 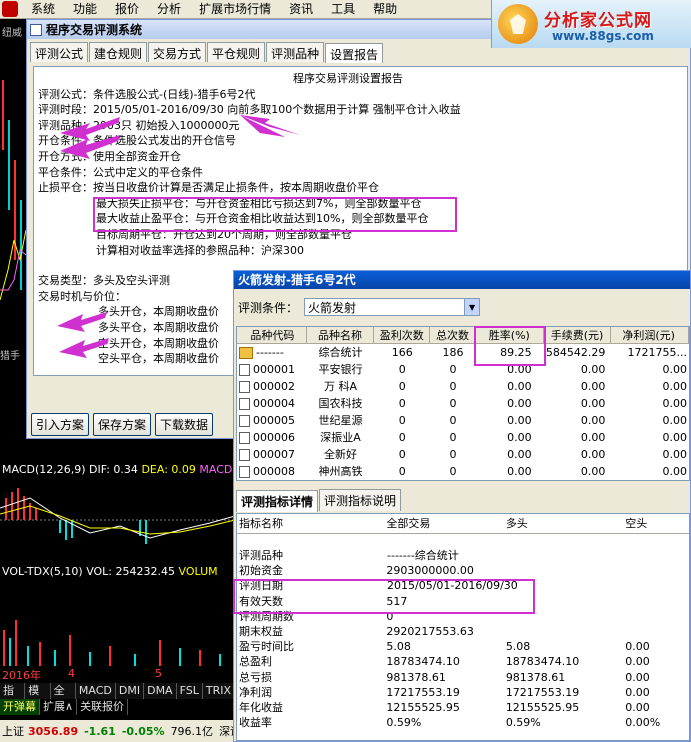 What do you see at coordinates (192, 731) in the screenshot?
I see `index-amount: 796.1亿` at bounding box center [192, 731].